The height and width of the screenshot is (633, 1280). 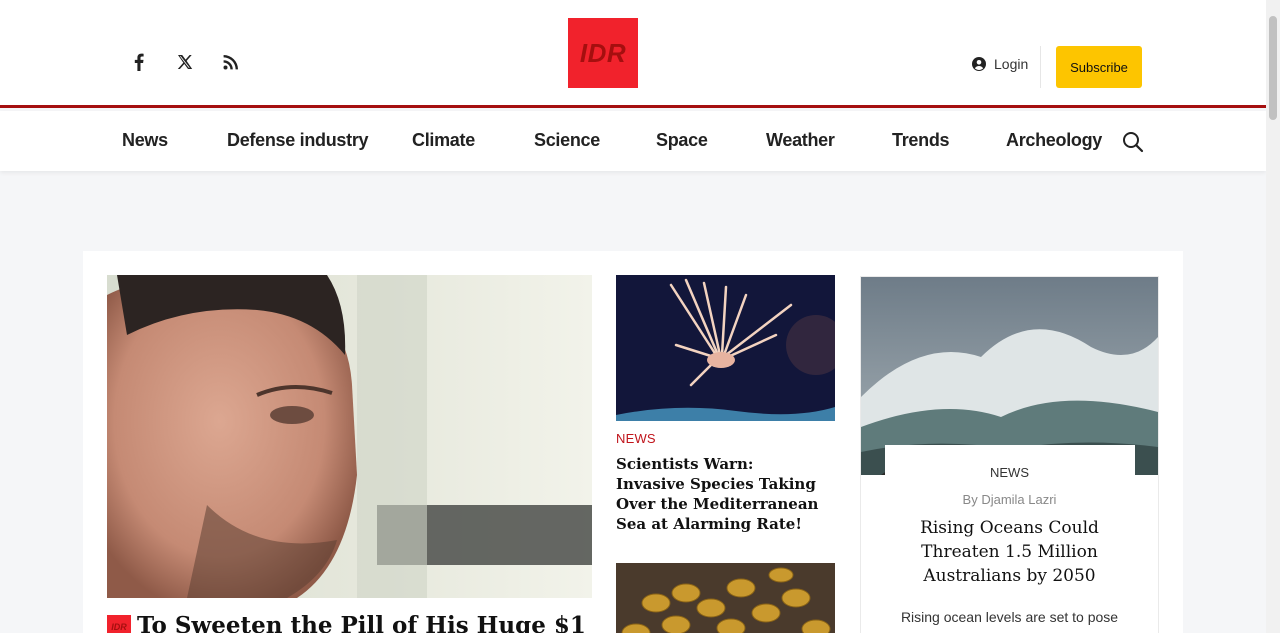 What do you see at coordinates (682, 140) in the screenshot?
I see `nav-item-space: Space` at bounding box center [682, 140].